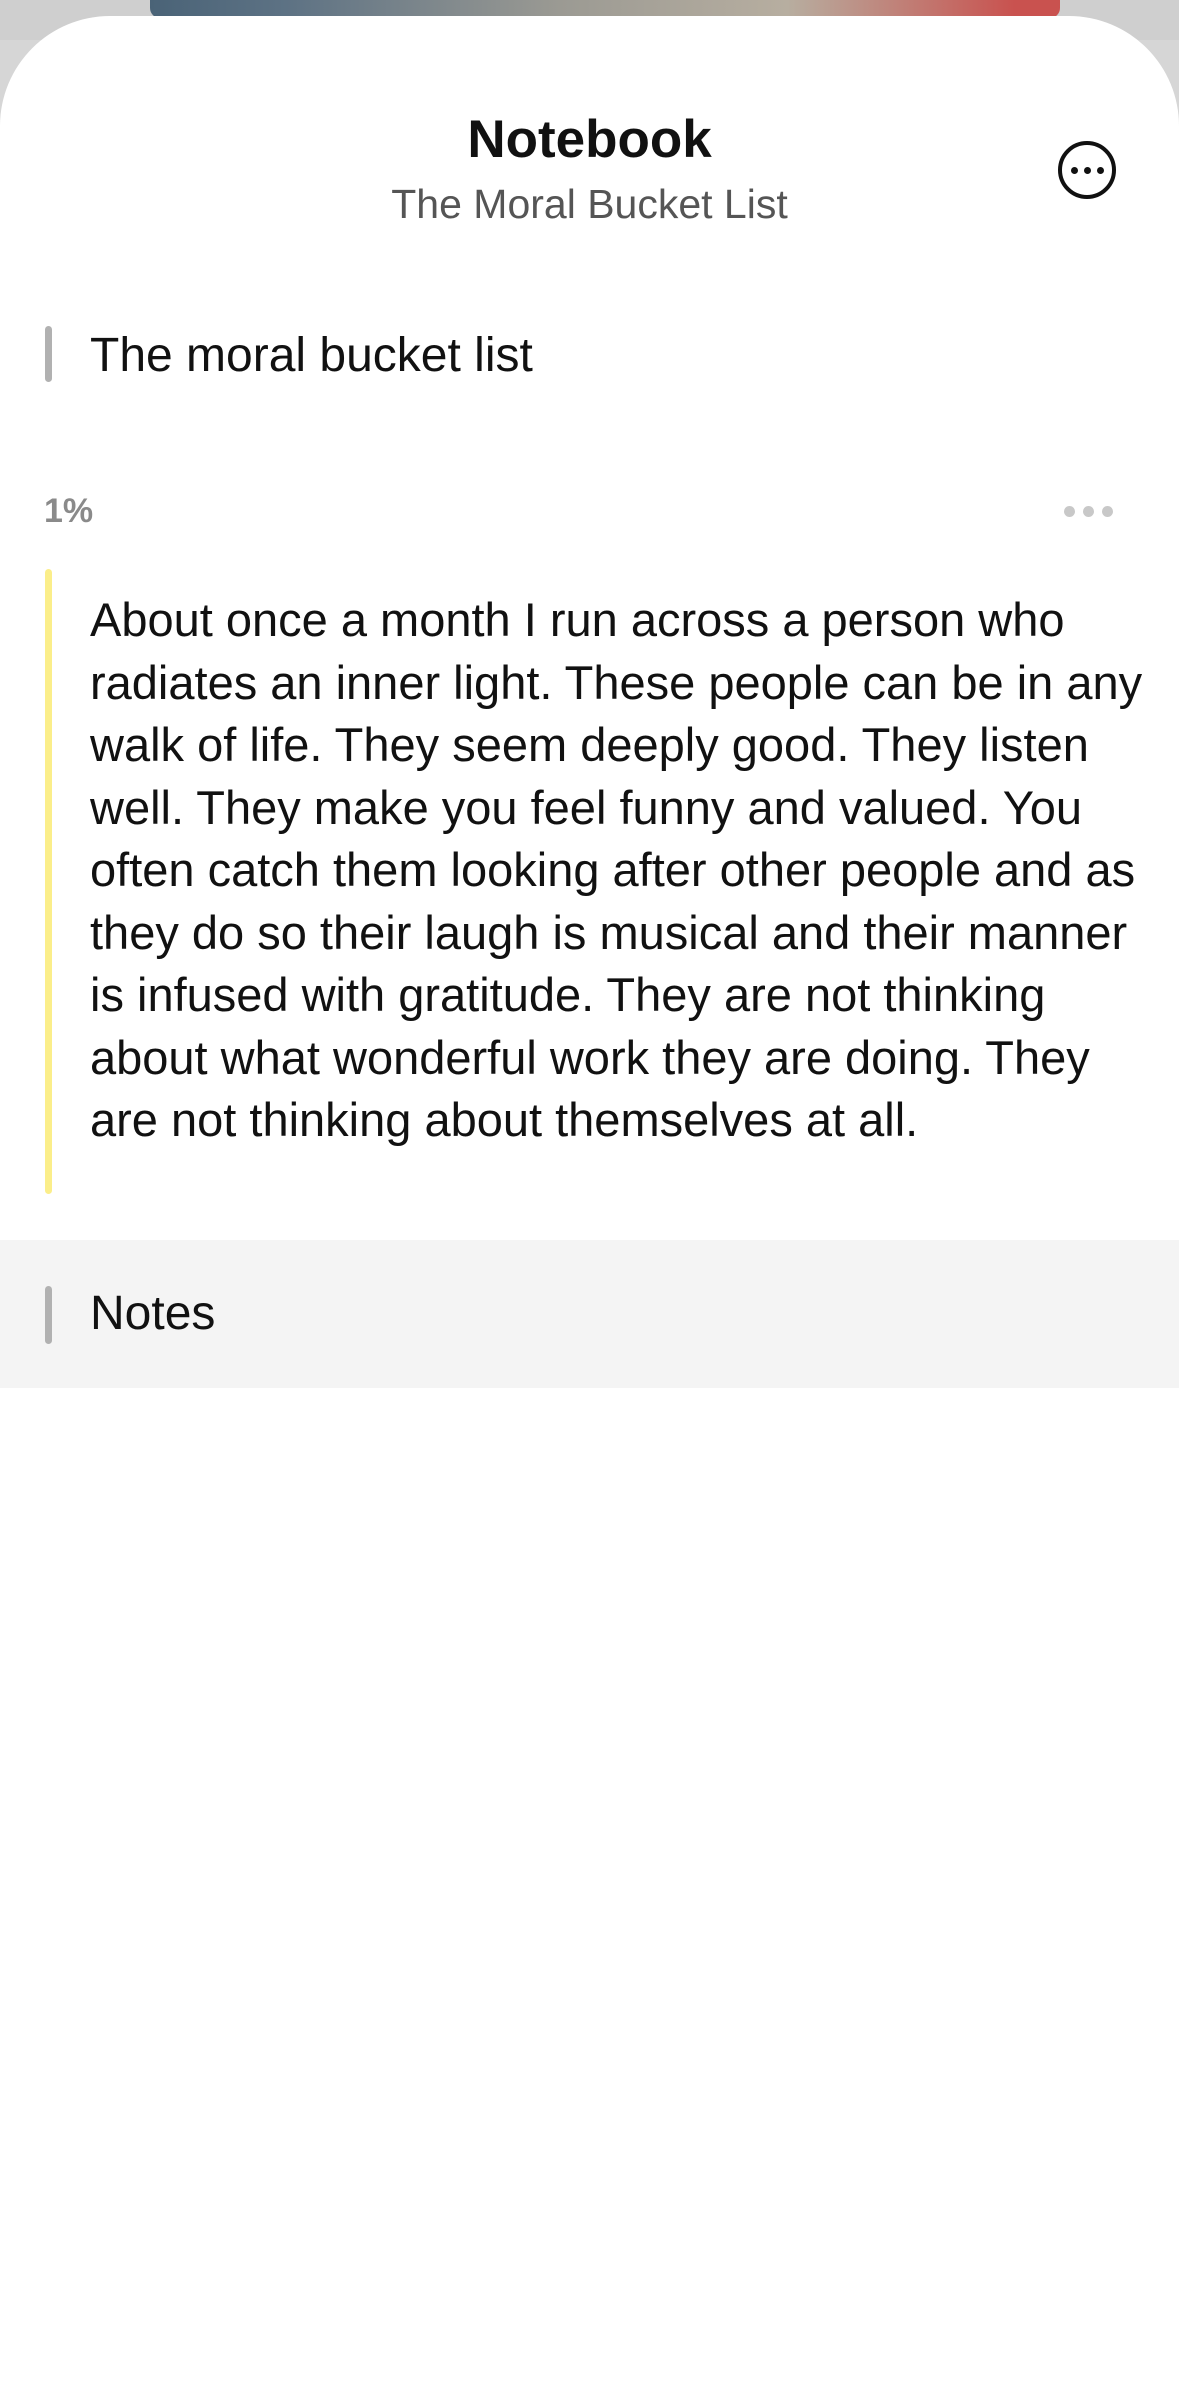 This screenshot has width=1179, height=2396. What do you see at coordinates (48, 1315) in the screenshot?
I see `notes-marker-bar` at bounding box center [48, 1315].